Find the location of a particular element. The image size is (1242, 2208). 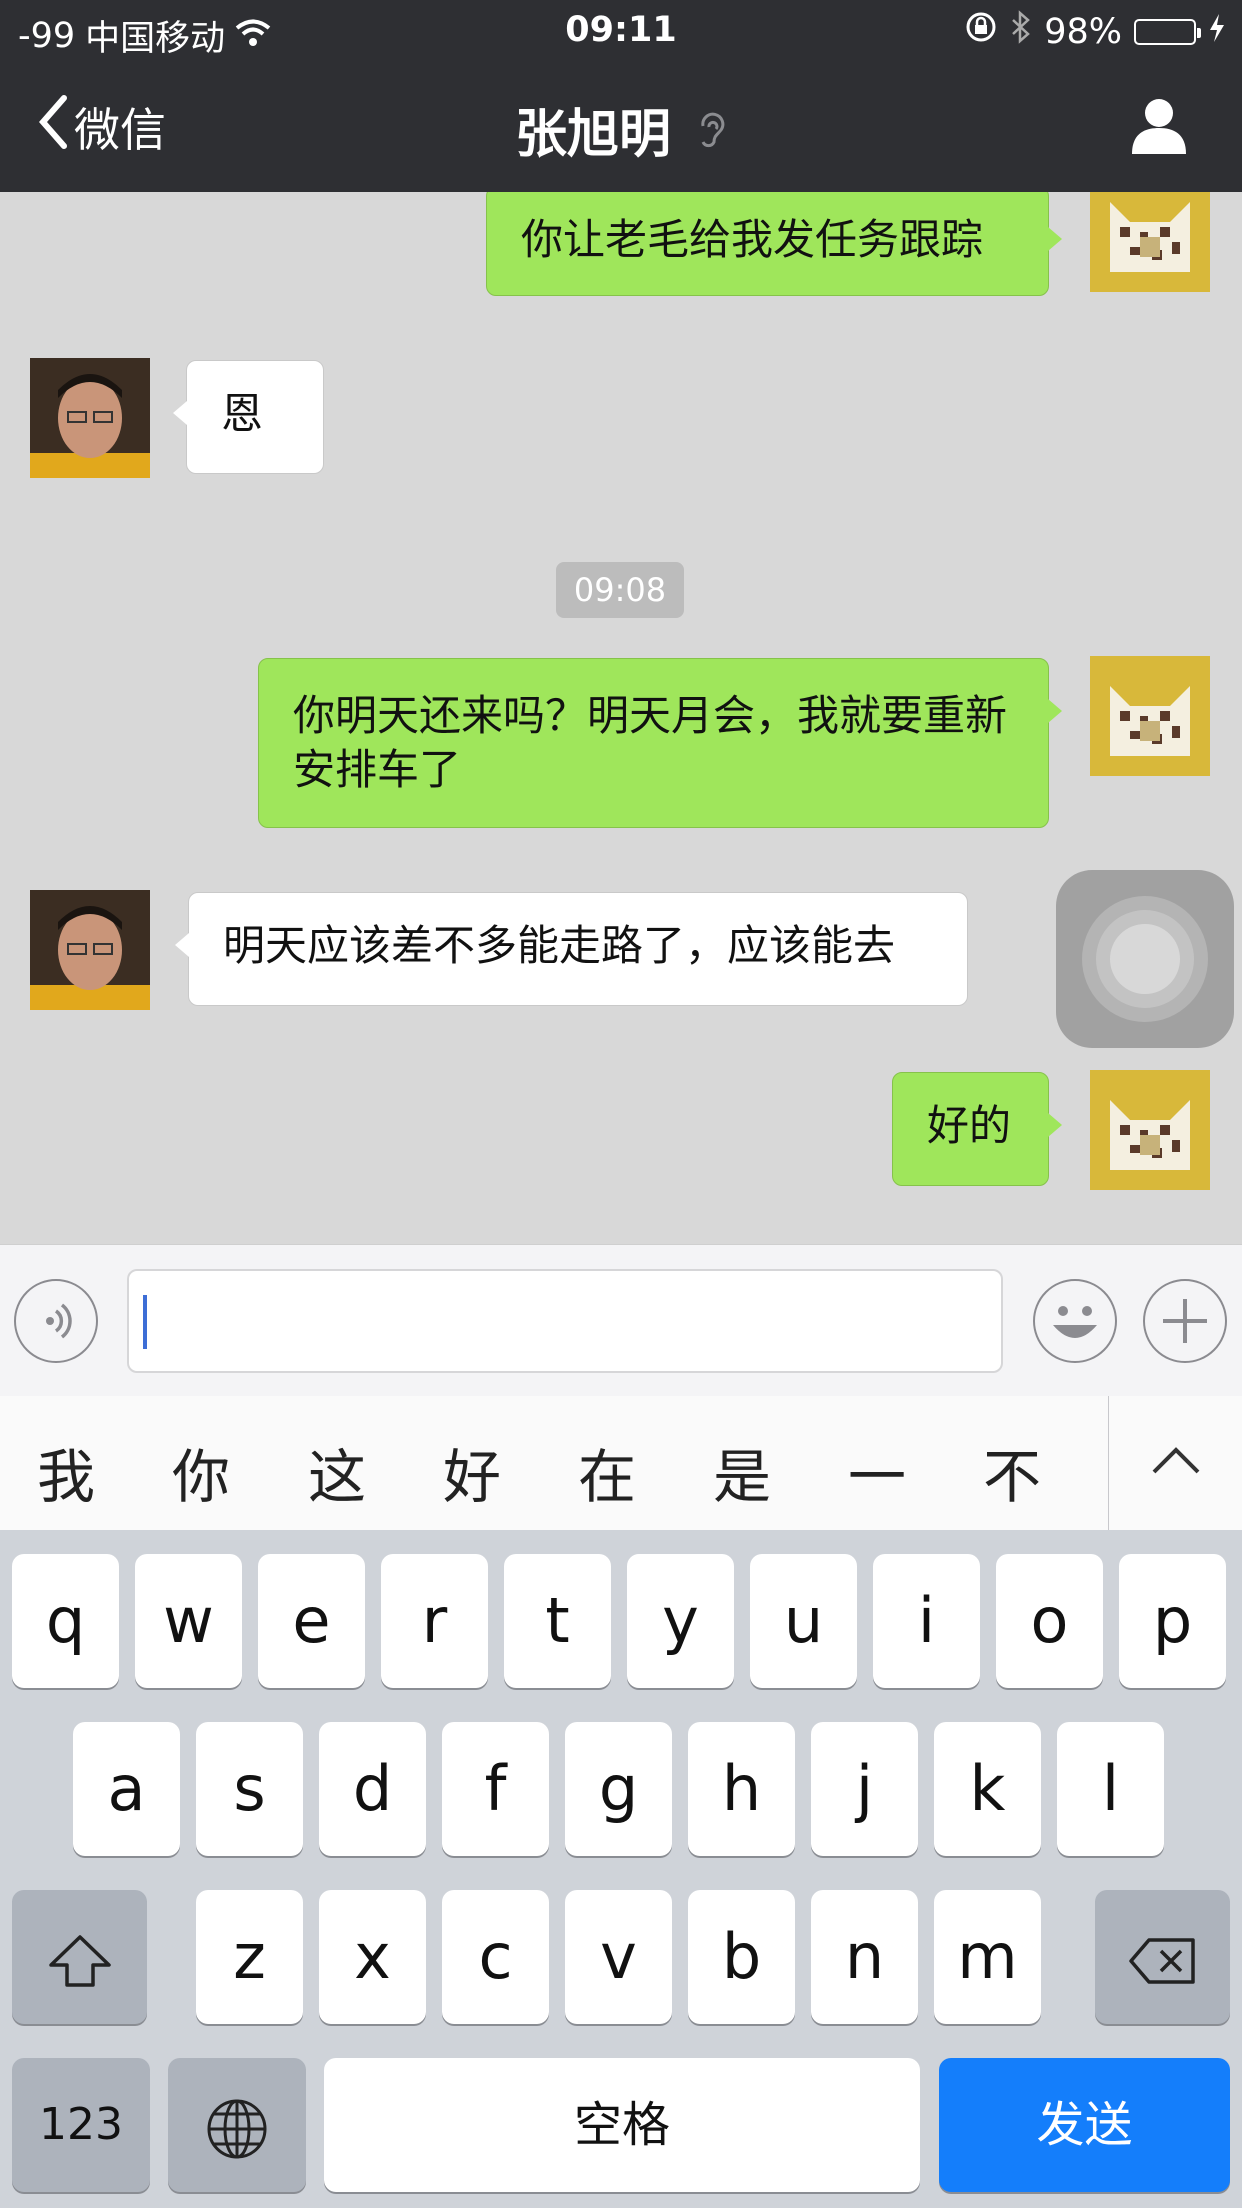

person-icon is located at coordinates (1159, 129).